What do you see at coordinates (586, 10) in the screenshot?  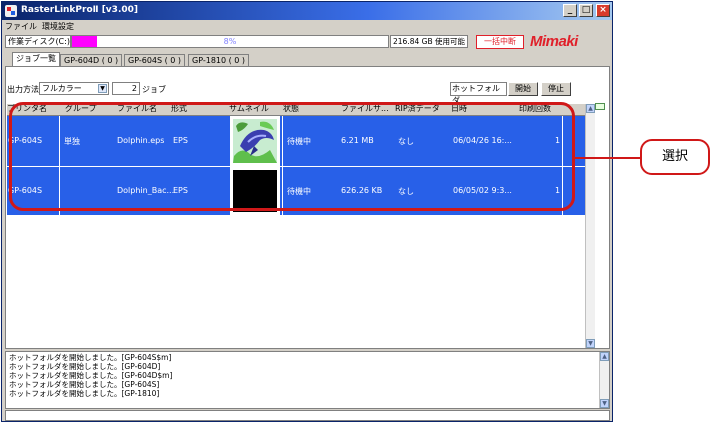 I see `maximize-button: □` at bounding box center [586, 10].